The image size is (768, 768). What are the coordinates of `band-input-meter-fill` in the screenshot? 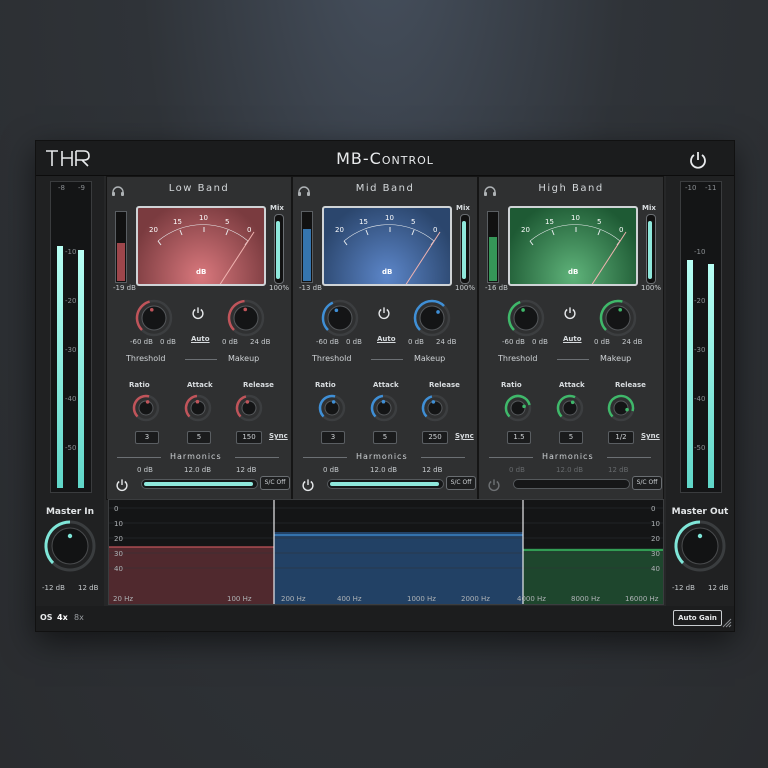 It's located at (493, 258).